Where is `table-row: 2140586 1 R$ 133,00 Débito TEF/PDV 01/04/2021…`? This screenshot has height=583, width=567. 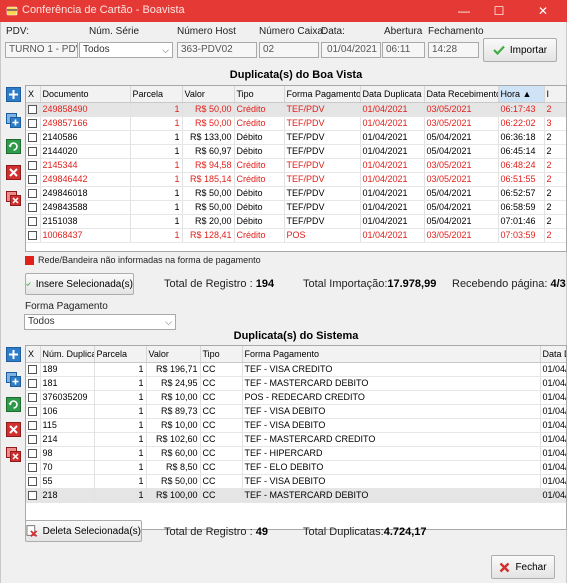 table-row: 2140586 1 R$ 133,00 Débito TEF/PDV 01/04/2021… is located at coordinates (296, 137).